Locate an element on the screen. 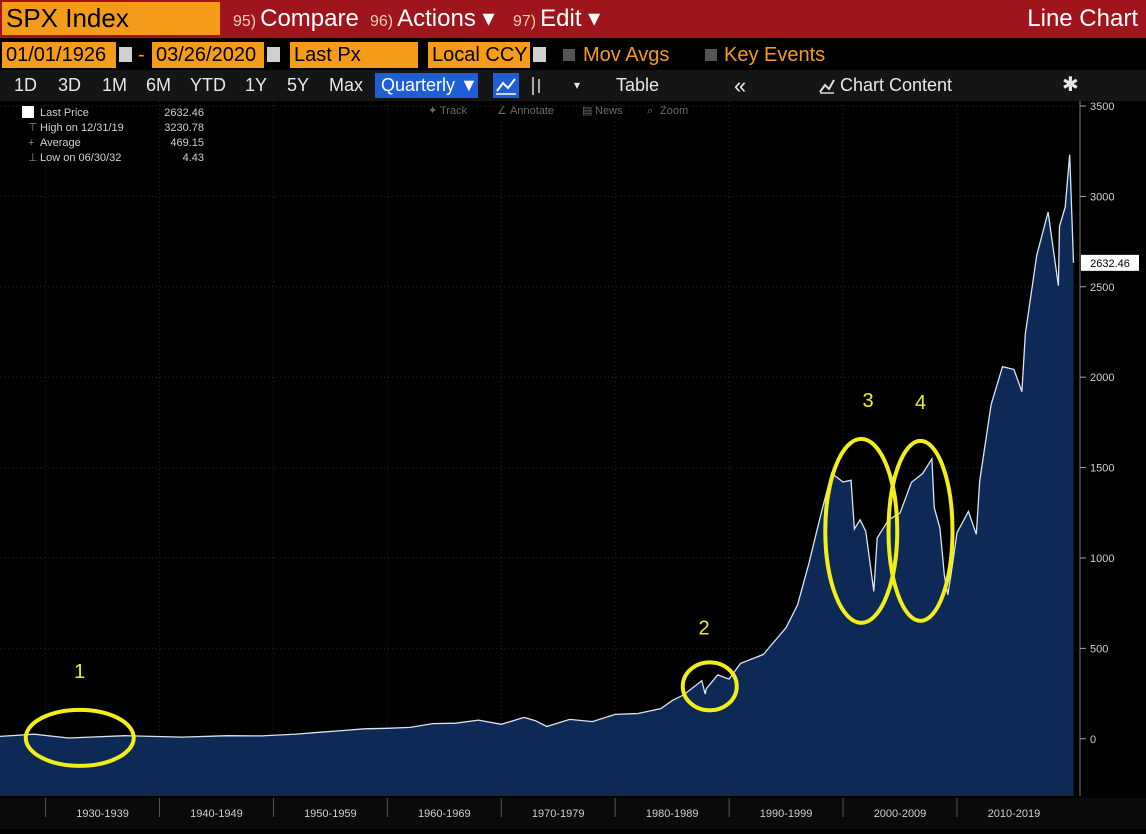 The height and width of the screenshot is (834, 1146). compare-label: Compare is located at coordinates (309, 18).